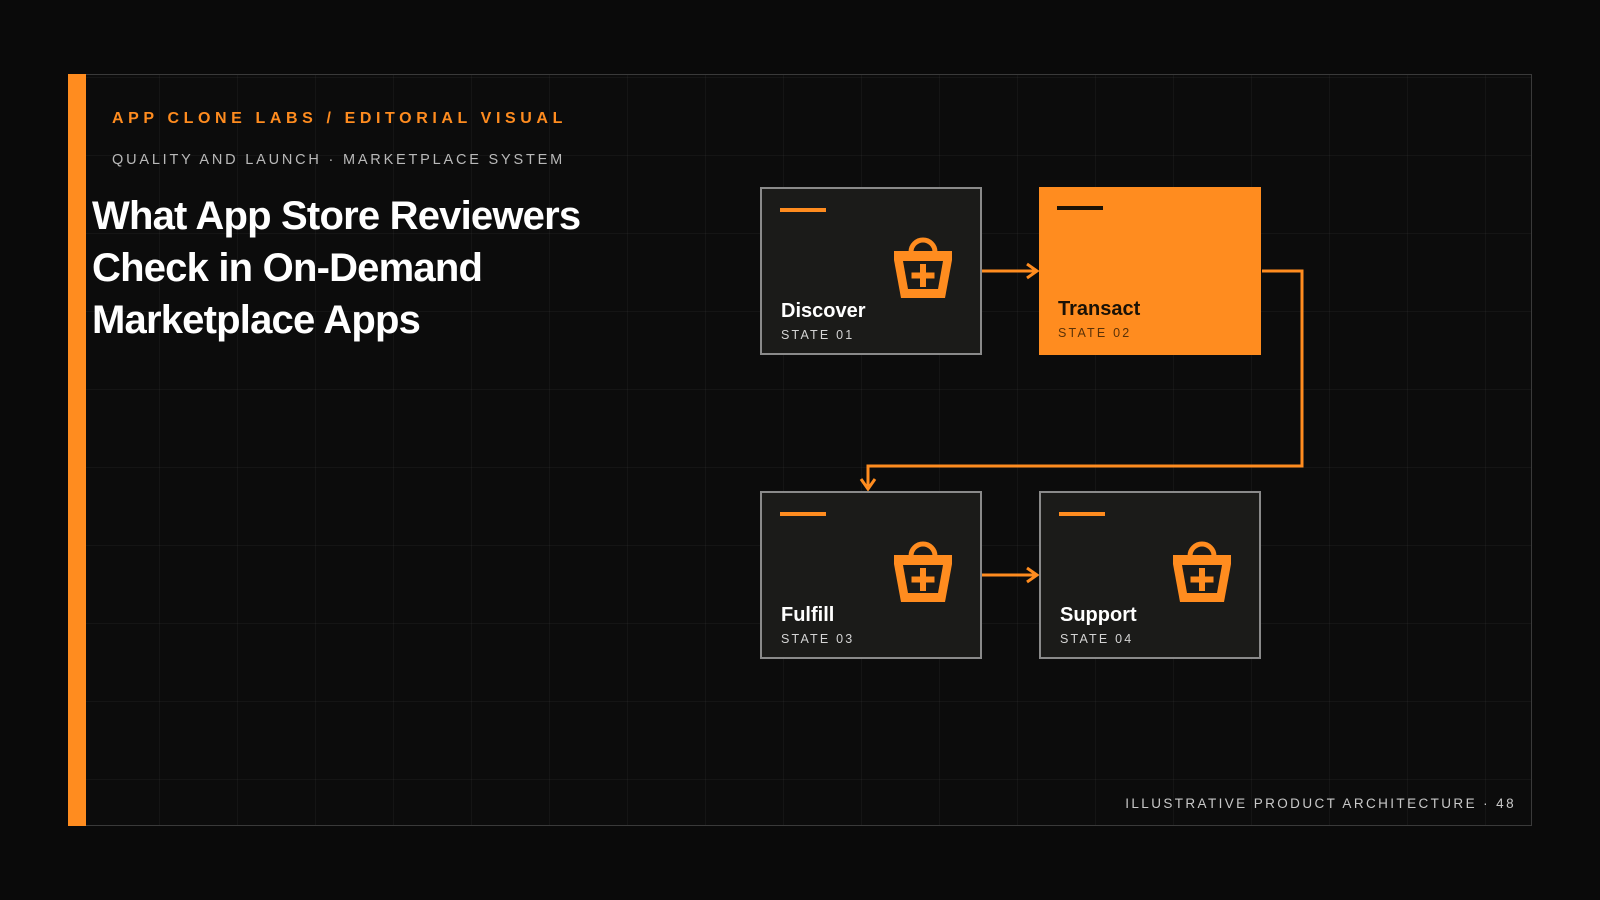 This screenshot has width=1600, height=900. Describe the element at coordinates (1081, 423) in the screenshot. I see `connector-layer` at that location.